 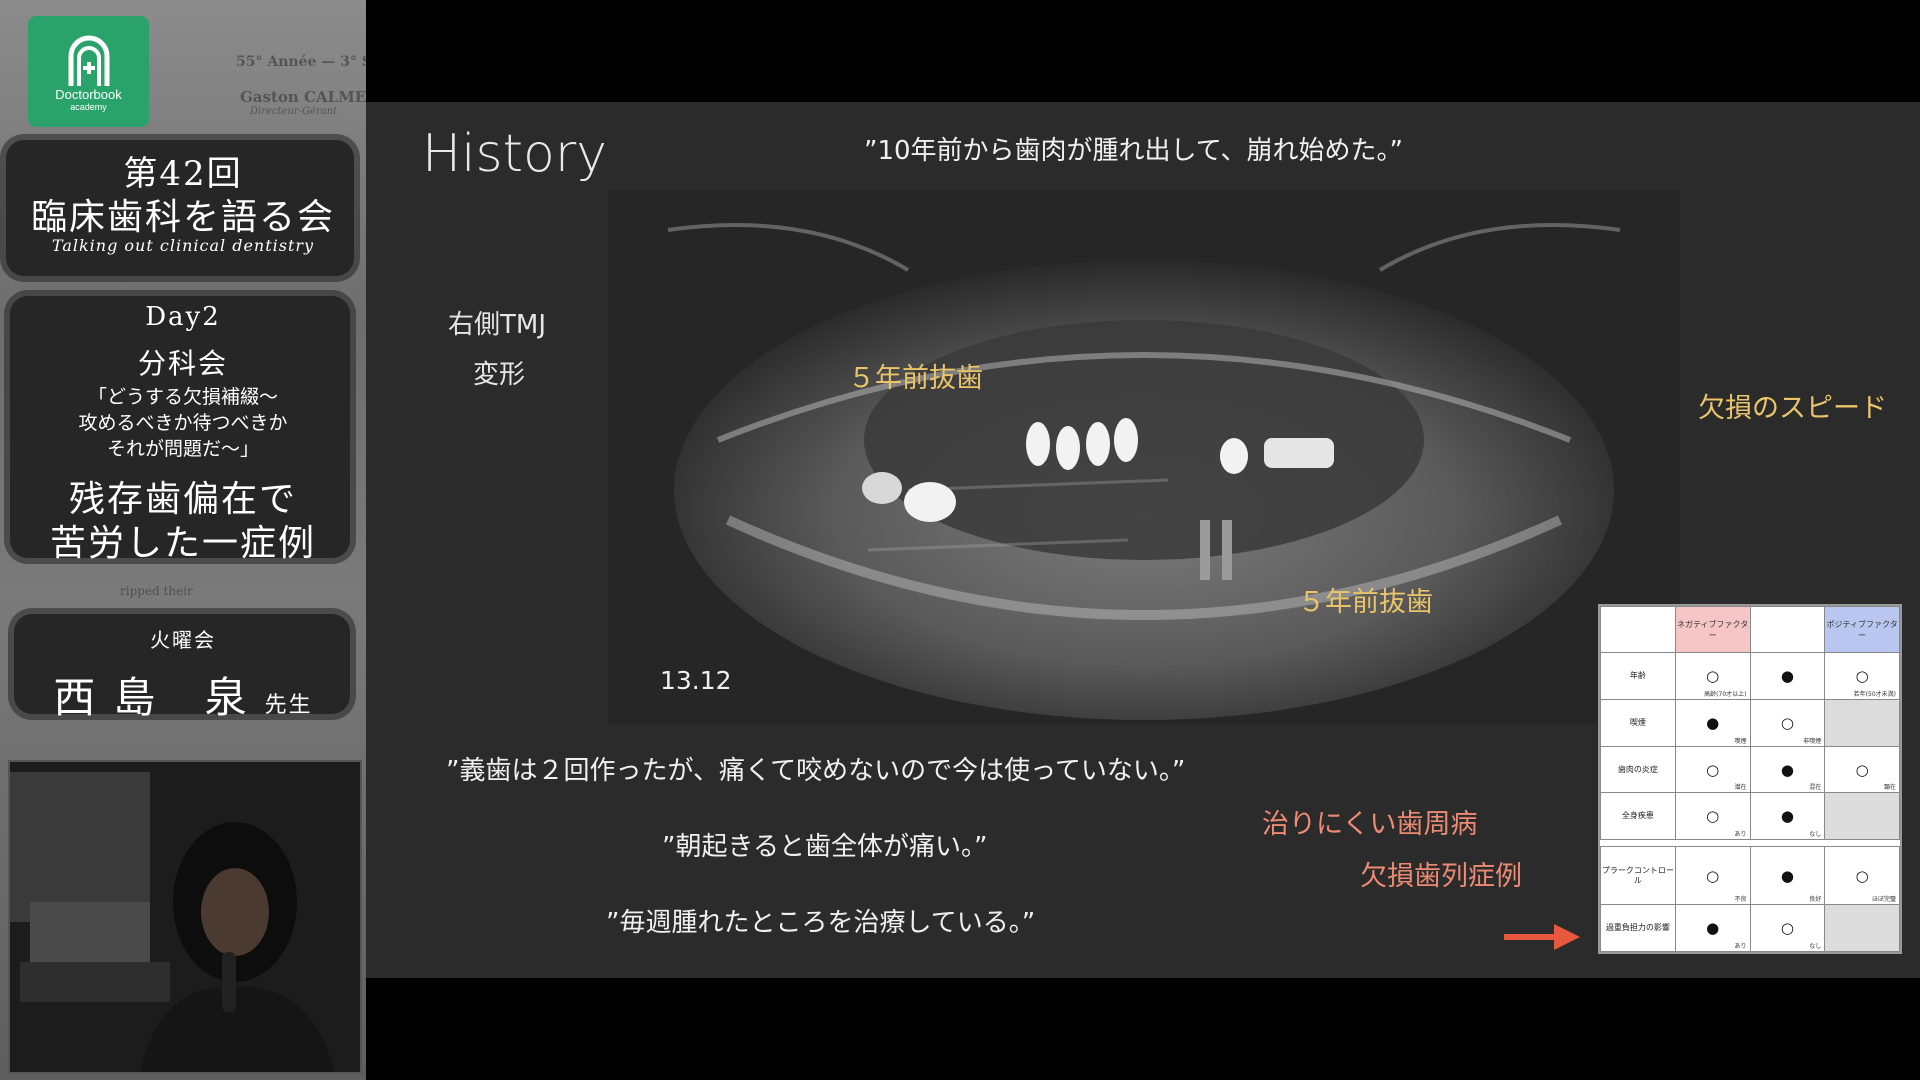 I want to click on case-title-line: 苦労した一症例, so click(x=182, y=543).